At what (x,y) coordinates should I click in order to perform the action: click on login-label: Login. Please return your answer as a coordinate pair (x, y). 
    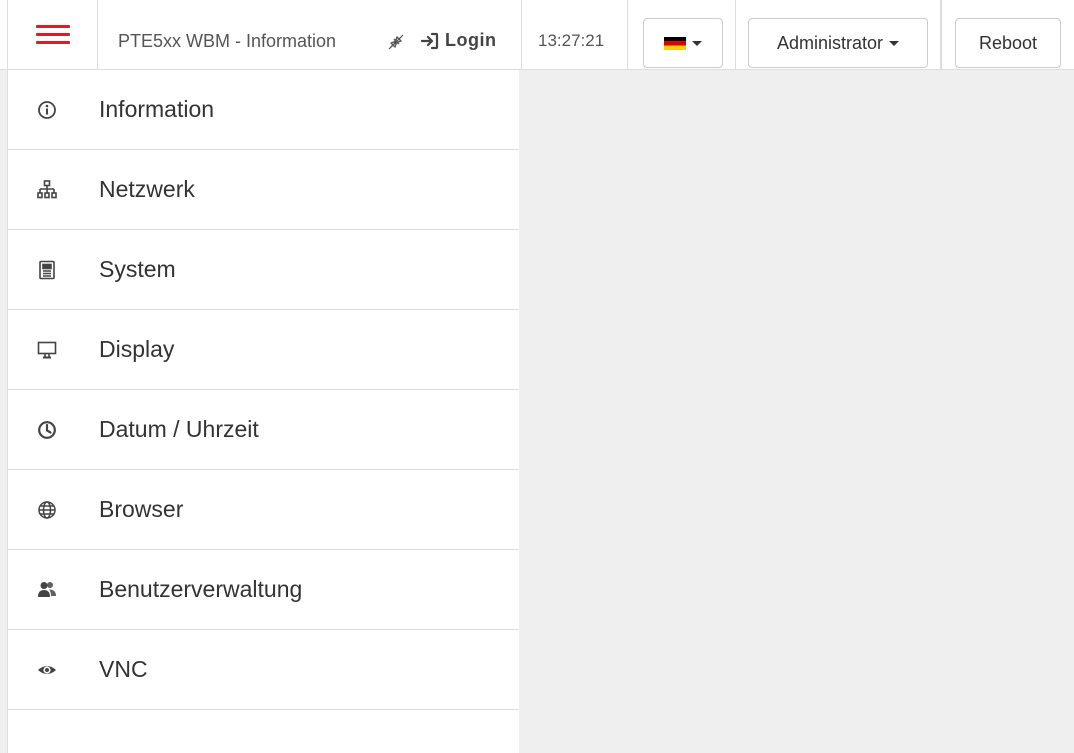
    Looking at the image, I should click on (471, 40).